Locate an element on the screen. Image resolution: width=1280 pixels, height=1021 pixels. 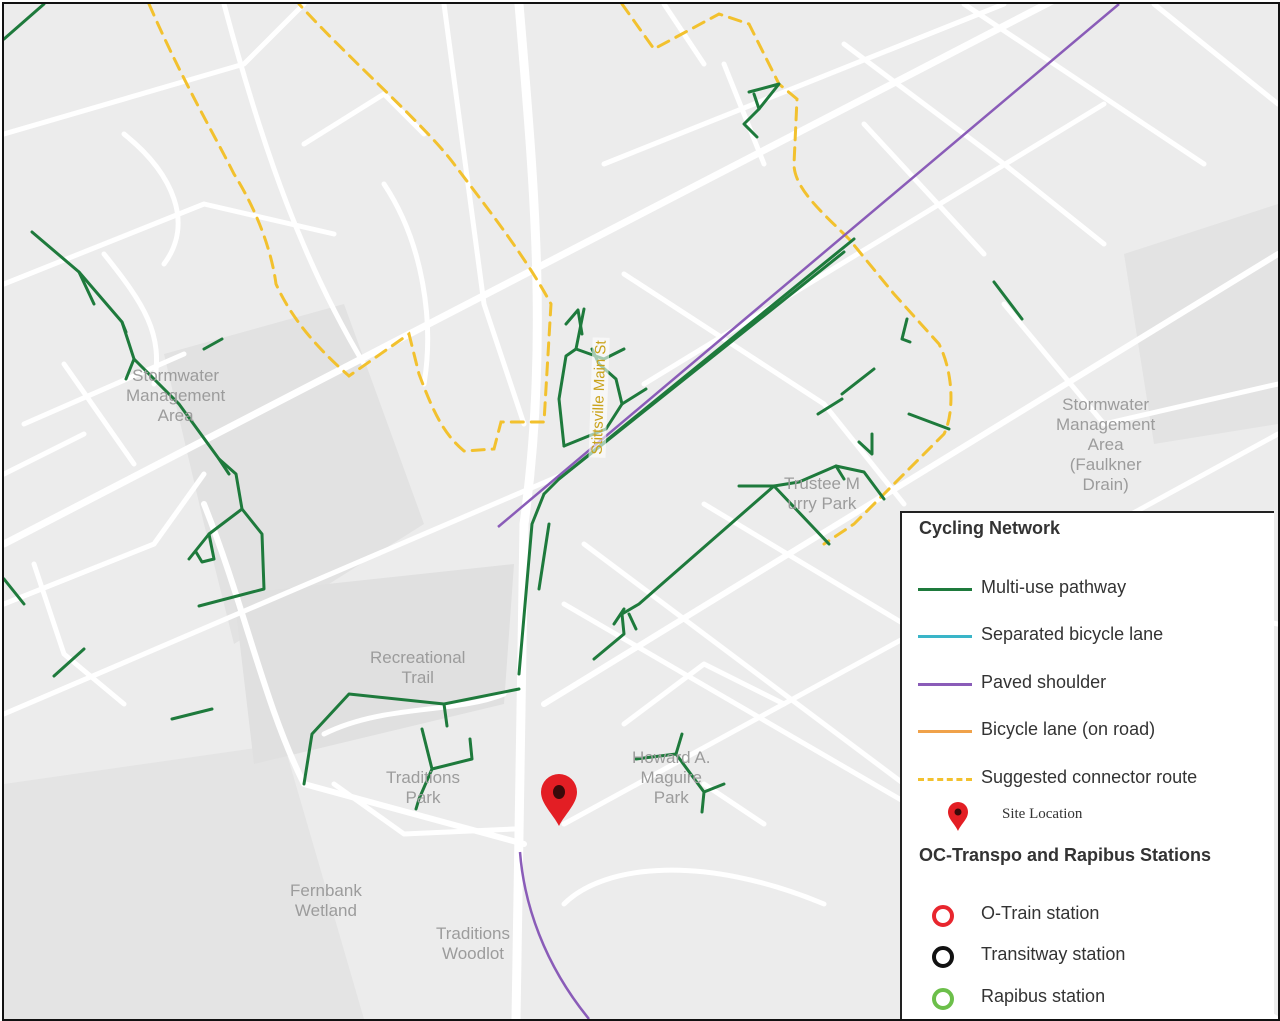
legend-label: Suggested connector route is located at coordinates (1089, 777).